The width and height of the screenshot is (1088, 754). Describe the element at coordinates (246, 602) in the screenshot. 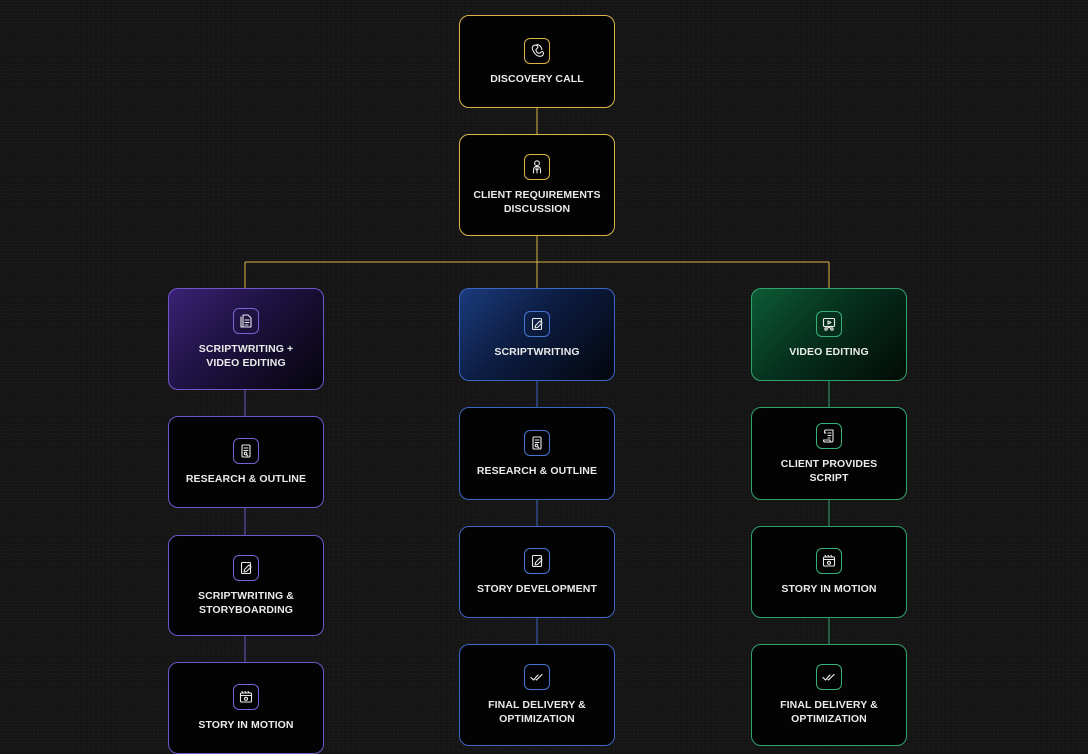

I see `node-label: SCRIPTWRITING & STORYBOARDING` at that location.